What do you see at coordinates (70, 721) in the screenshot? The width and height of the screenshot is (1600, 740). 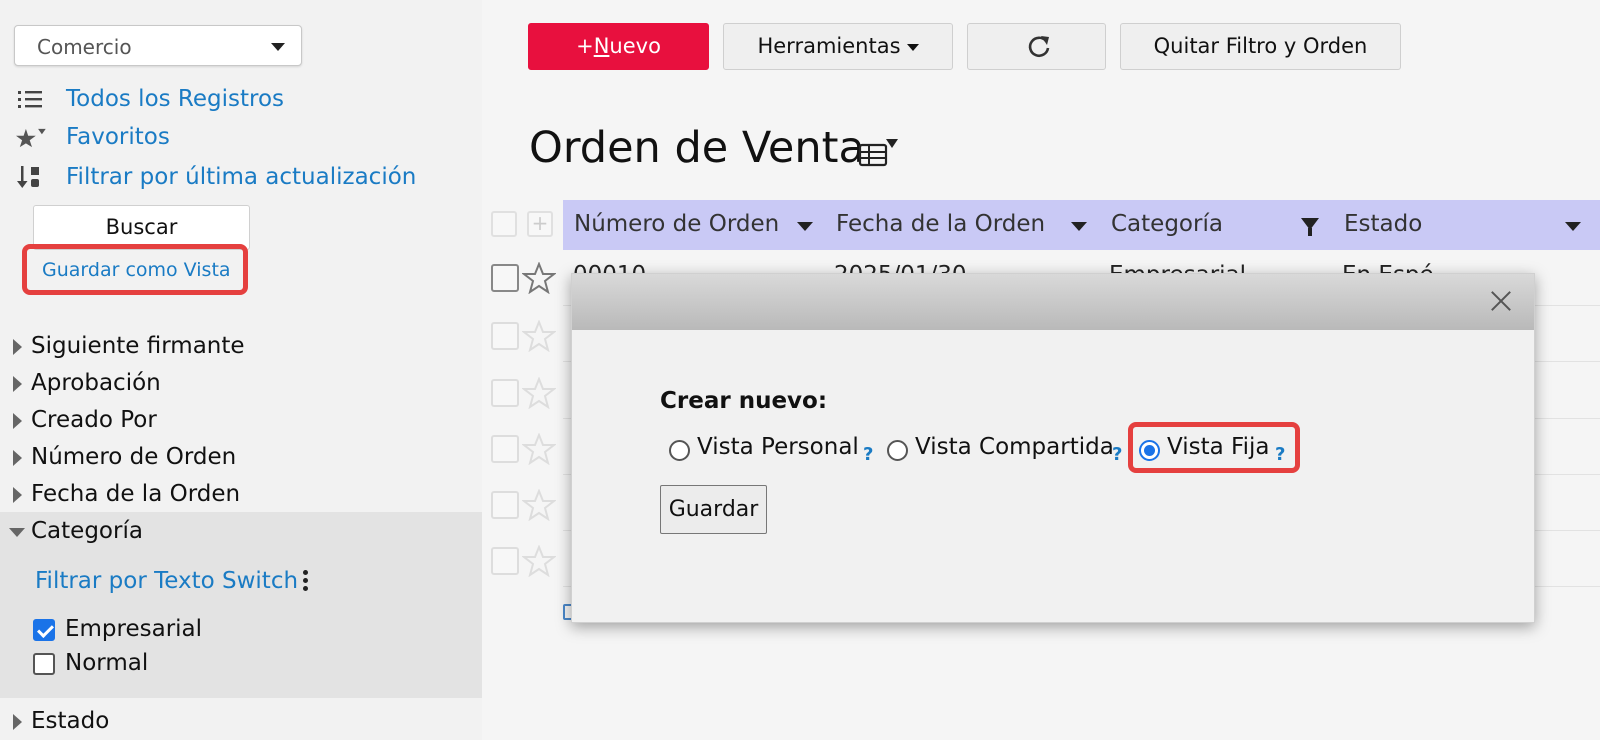 I see `tree-item-label: Estado` at bounding box center [70, 721].